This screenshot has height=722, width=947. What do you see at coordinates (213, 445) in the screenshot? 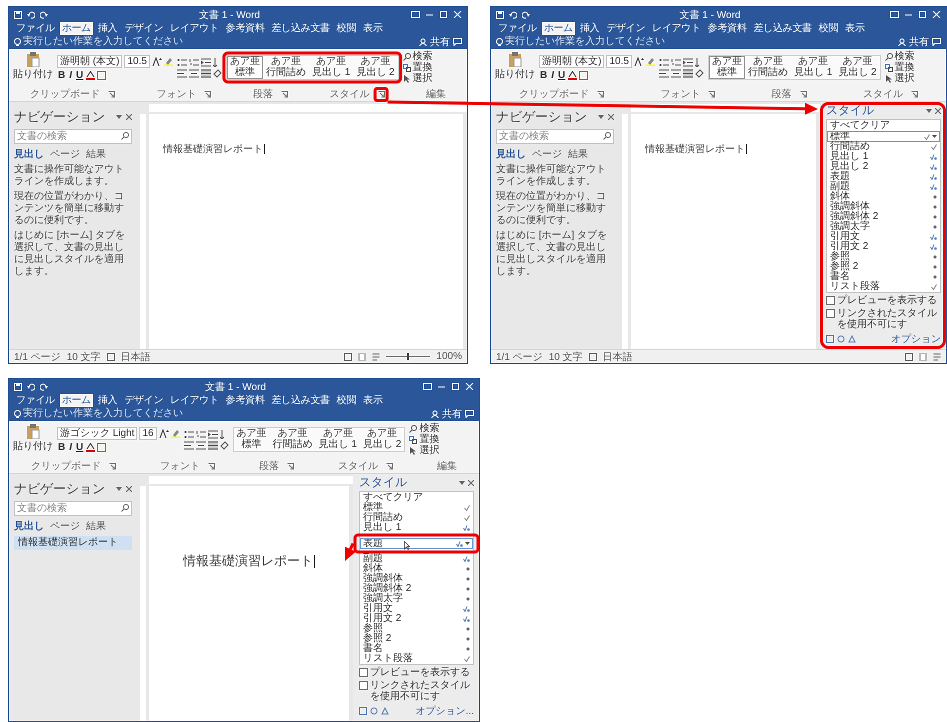
I see `justify-icon` at bounding box center [213, 445].